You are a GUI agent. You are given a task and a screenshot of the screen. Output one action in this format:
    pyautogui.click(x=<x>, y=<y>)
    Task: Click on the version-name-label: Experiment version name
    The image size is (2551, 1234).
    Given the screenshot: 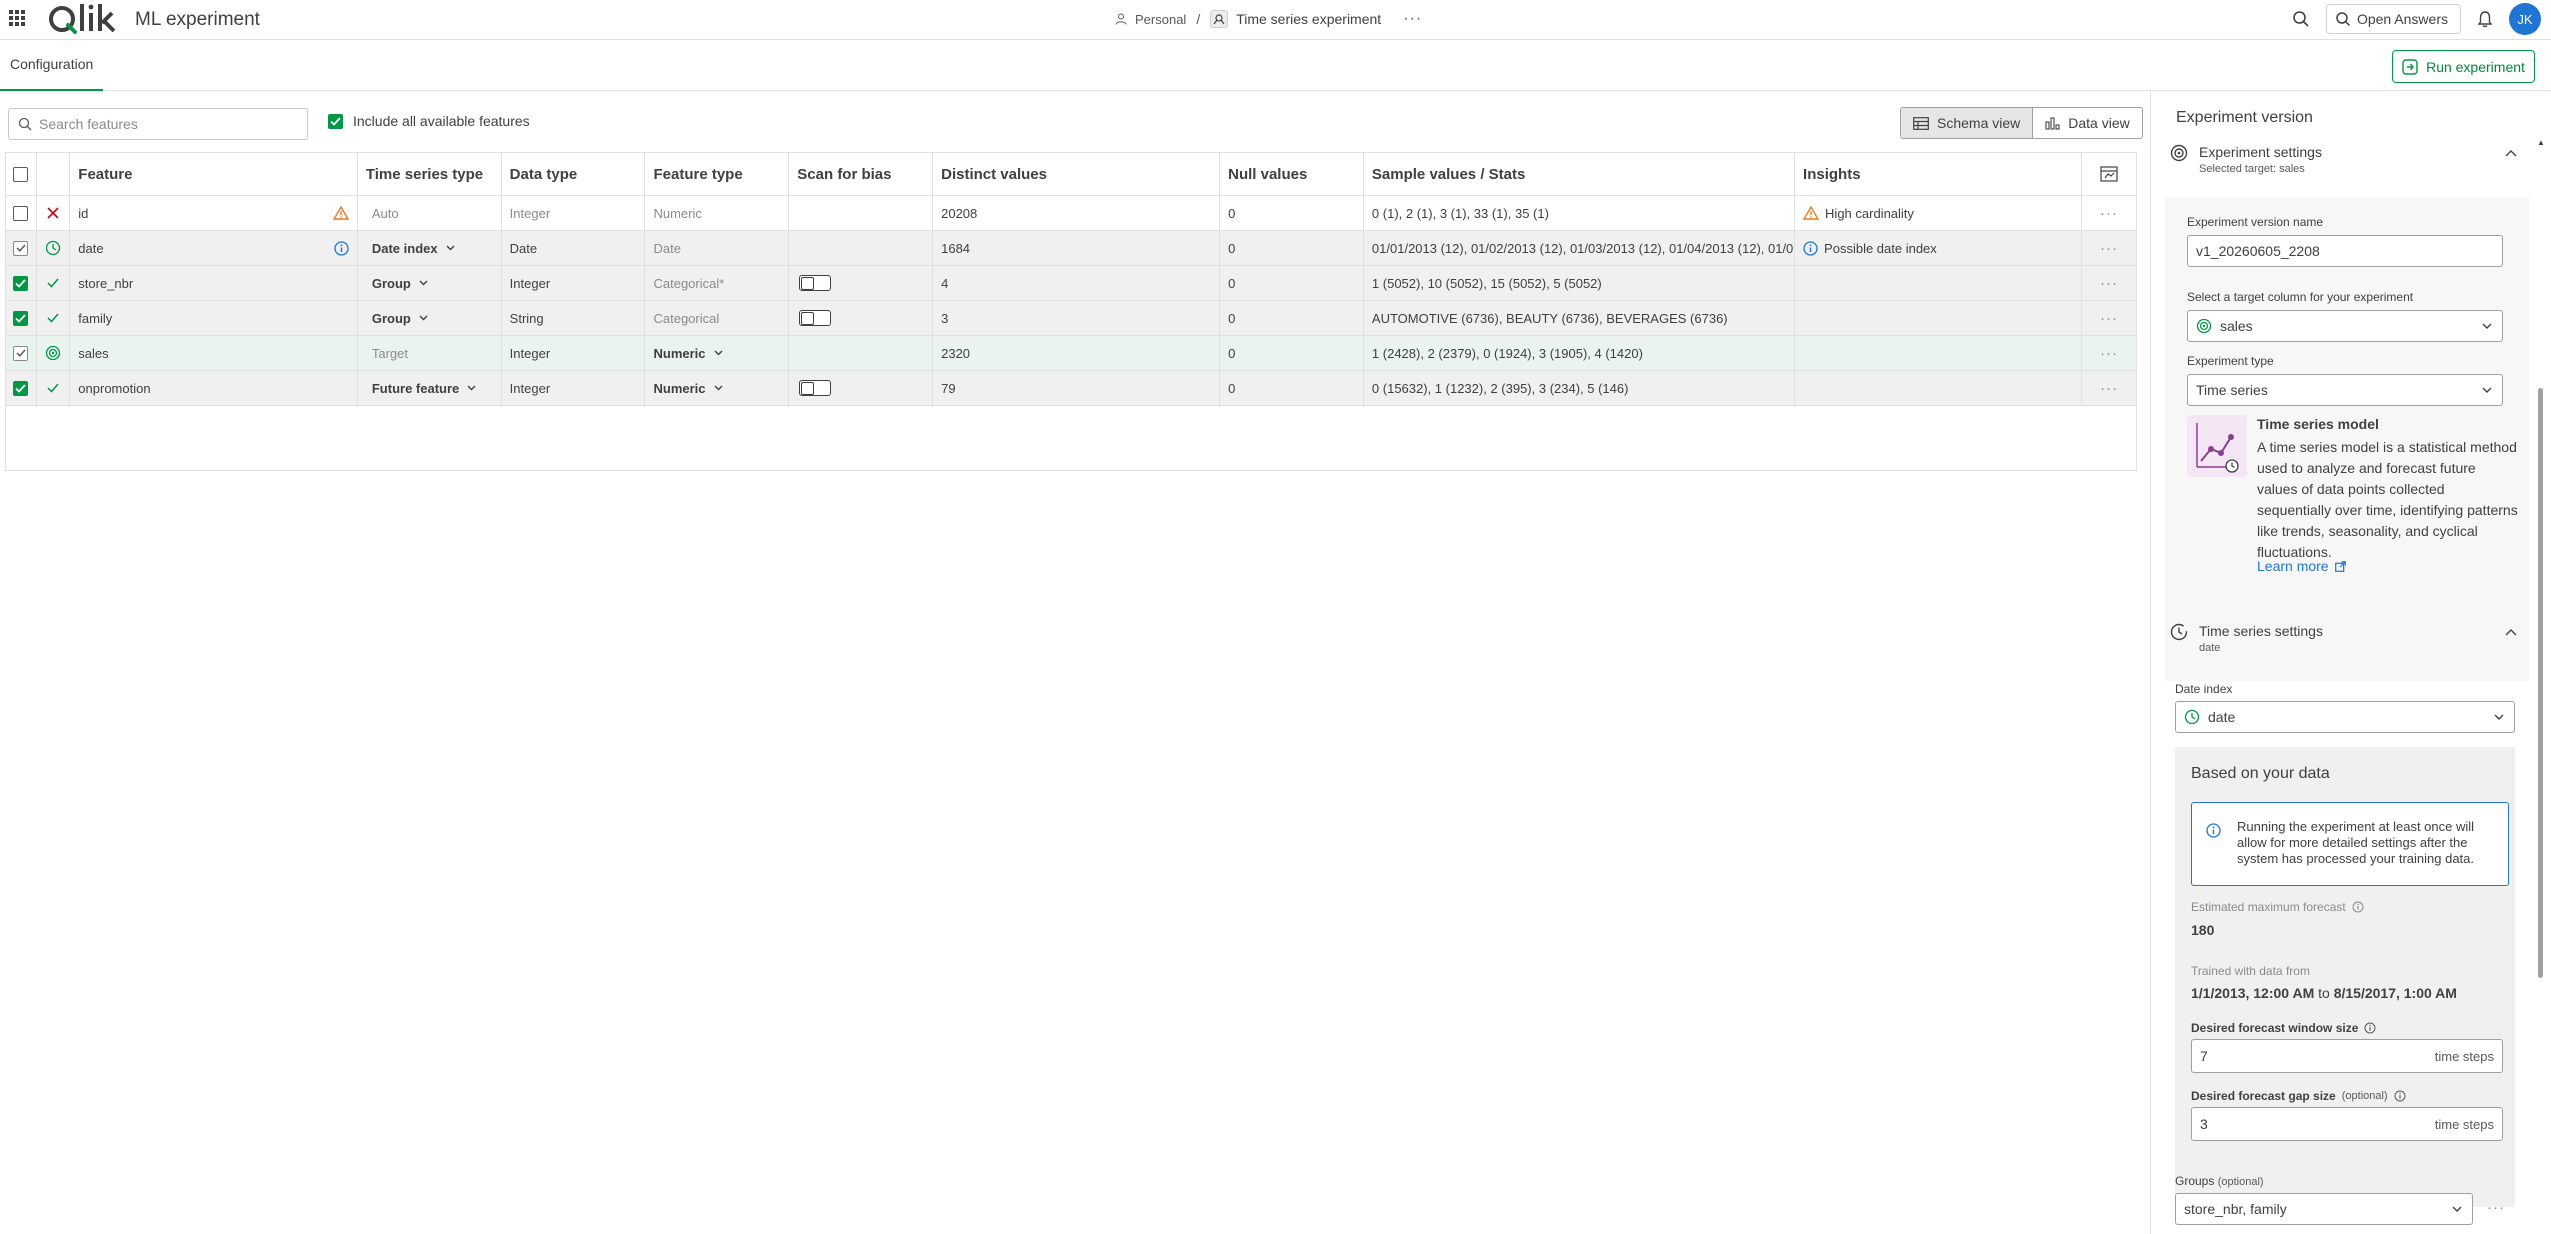 What is the action you would take?
    pyautogui.click(x=2255, y=222)
    